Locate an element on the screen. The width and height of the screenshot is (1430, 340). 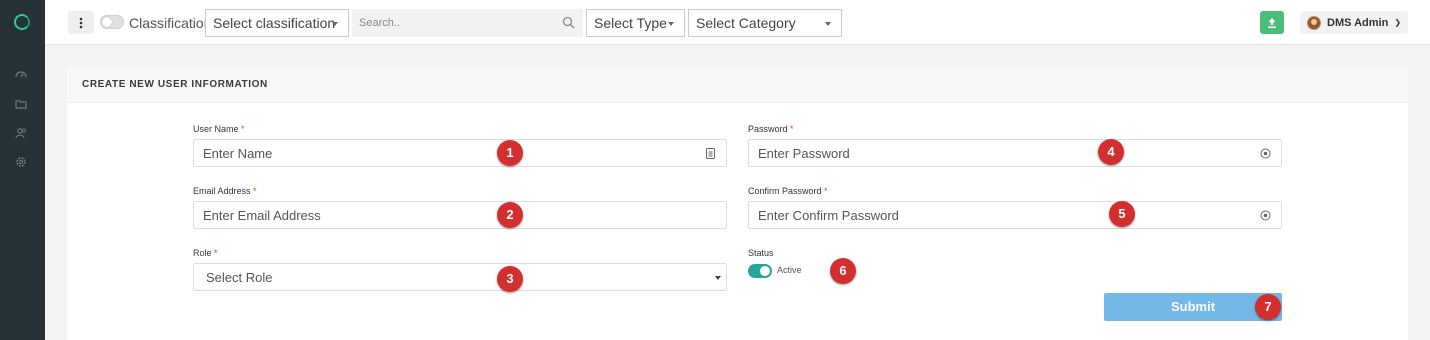
confirm-password-label-text: Confirm Password is located at coordinates (785, 191).